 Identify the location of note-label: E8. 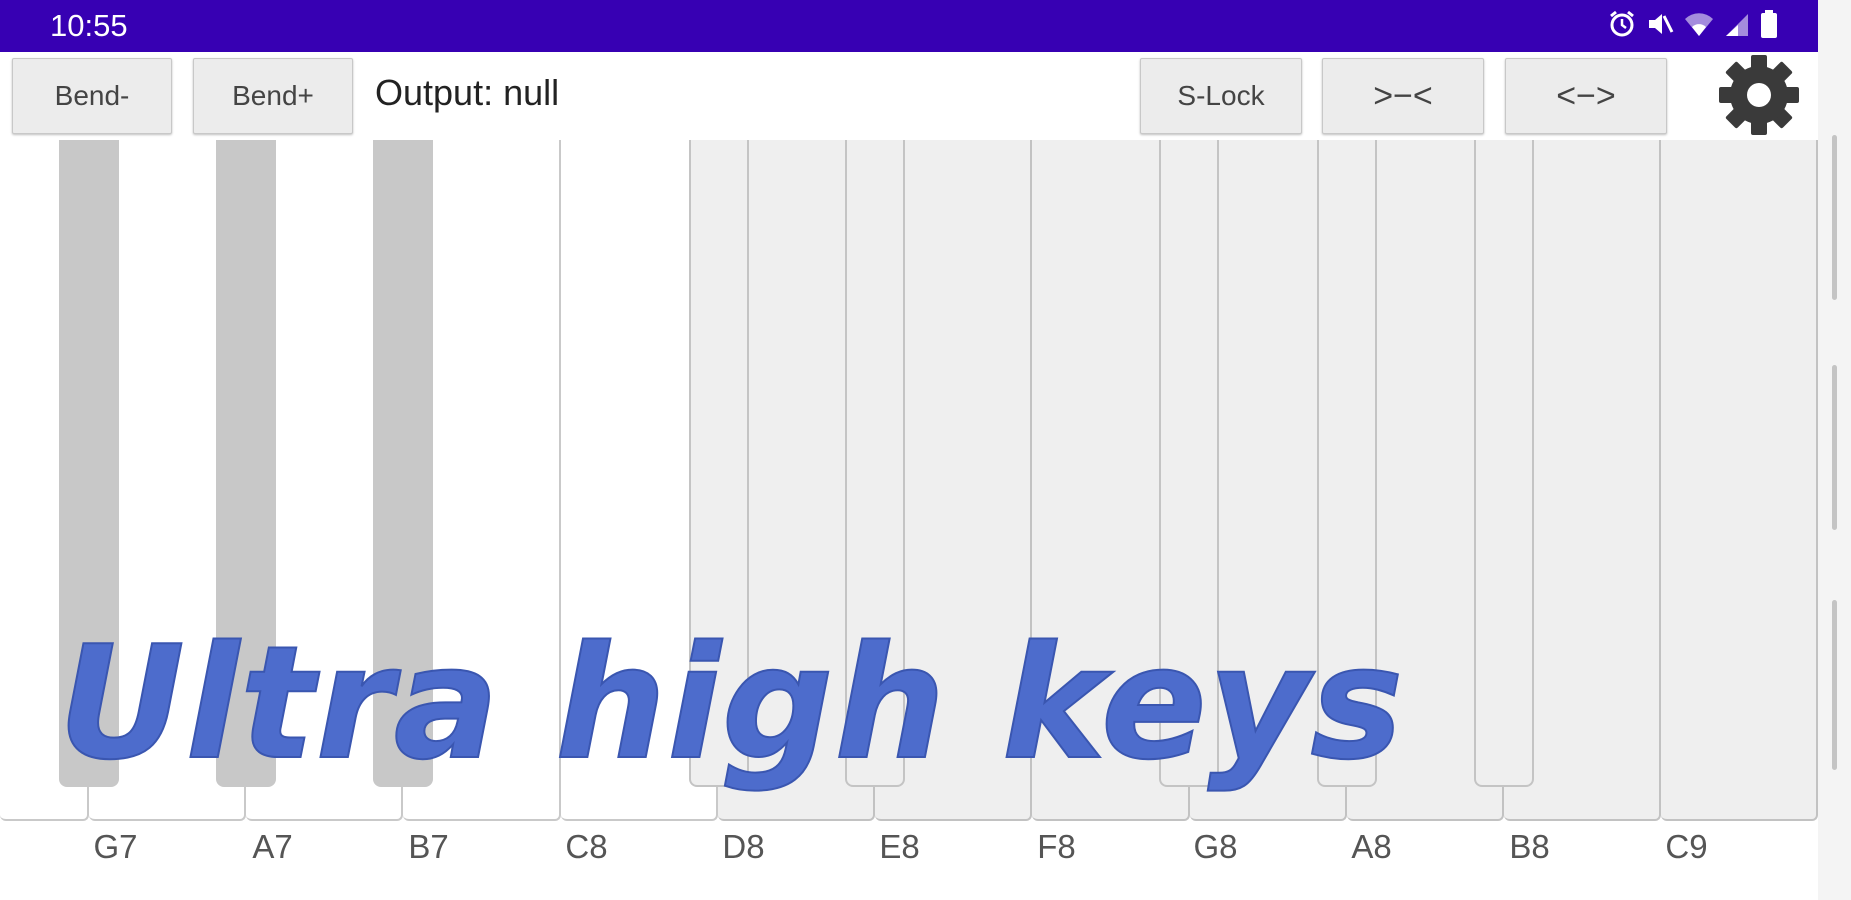
(899, 846).